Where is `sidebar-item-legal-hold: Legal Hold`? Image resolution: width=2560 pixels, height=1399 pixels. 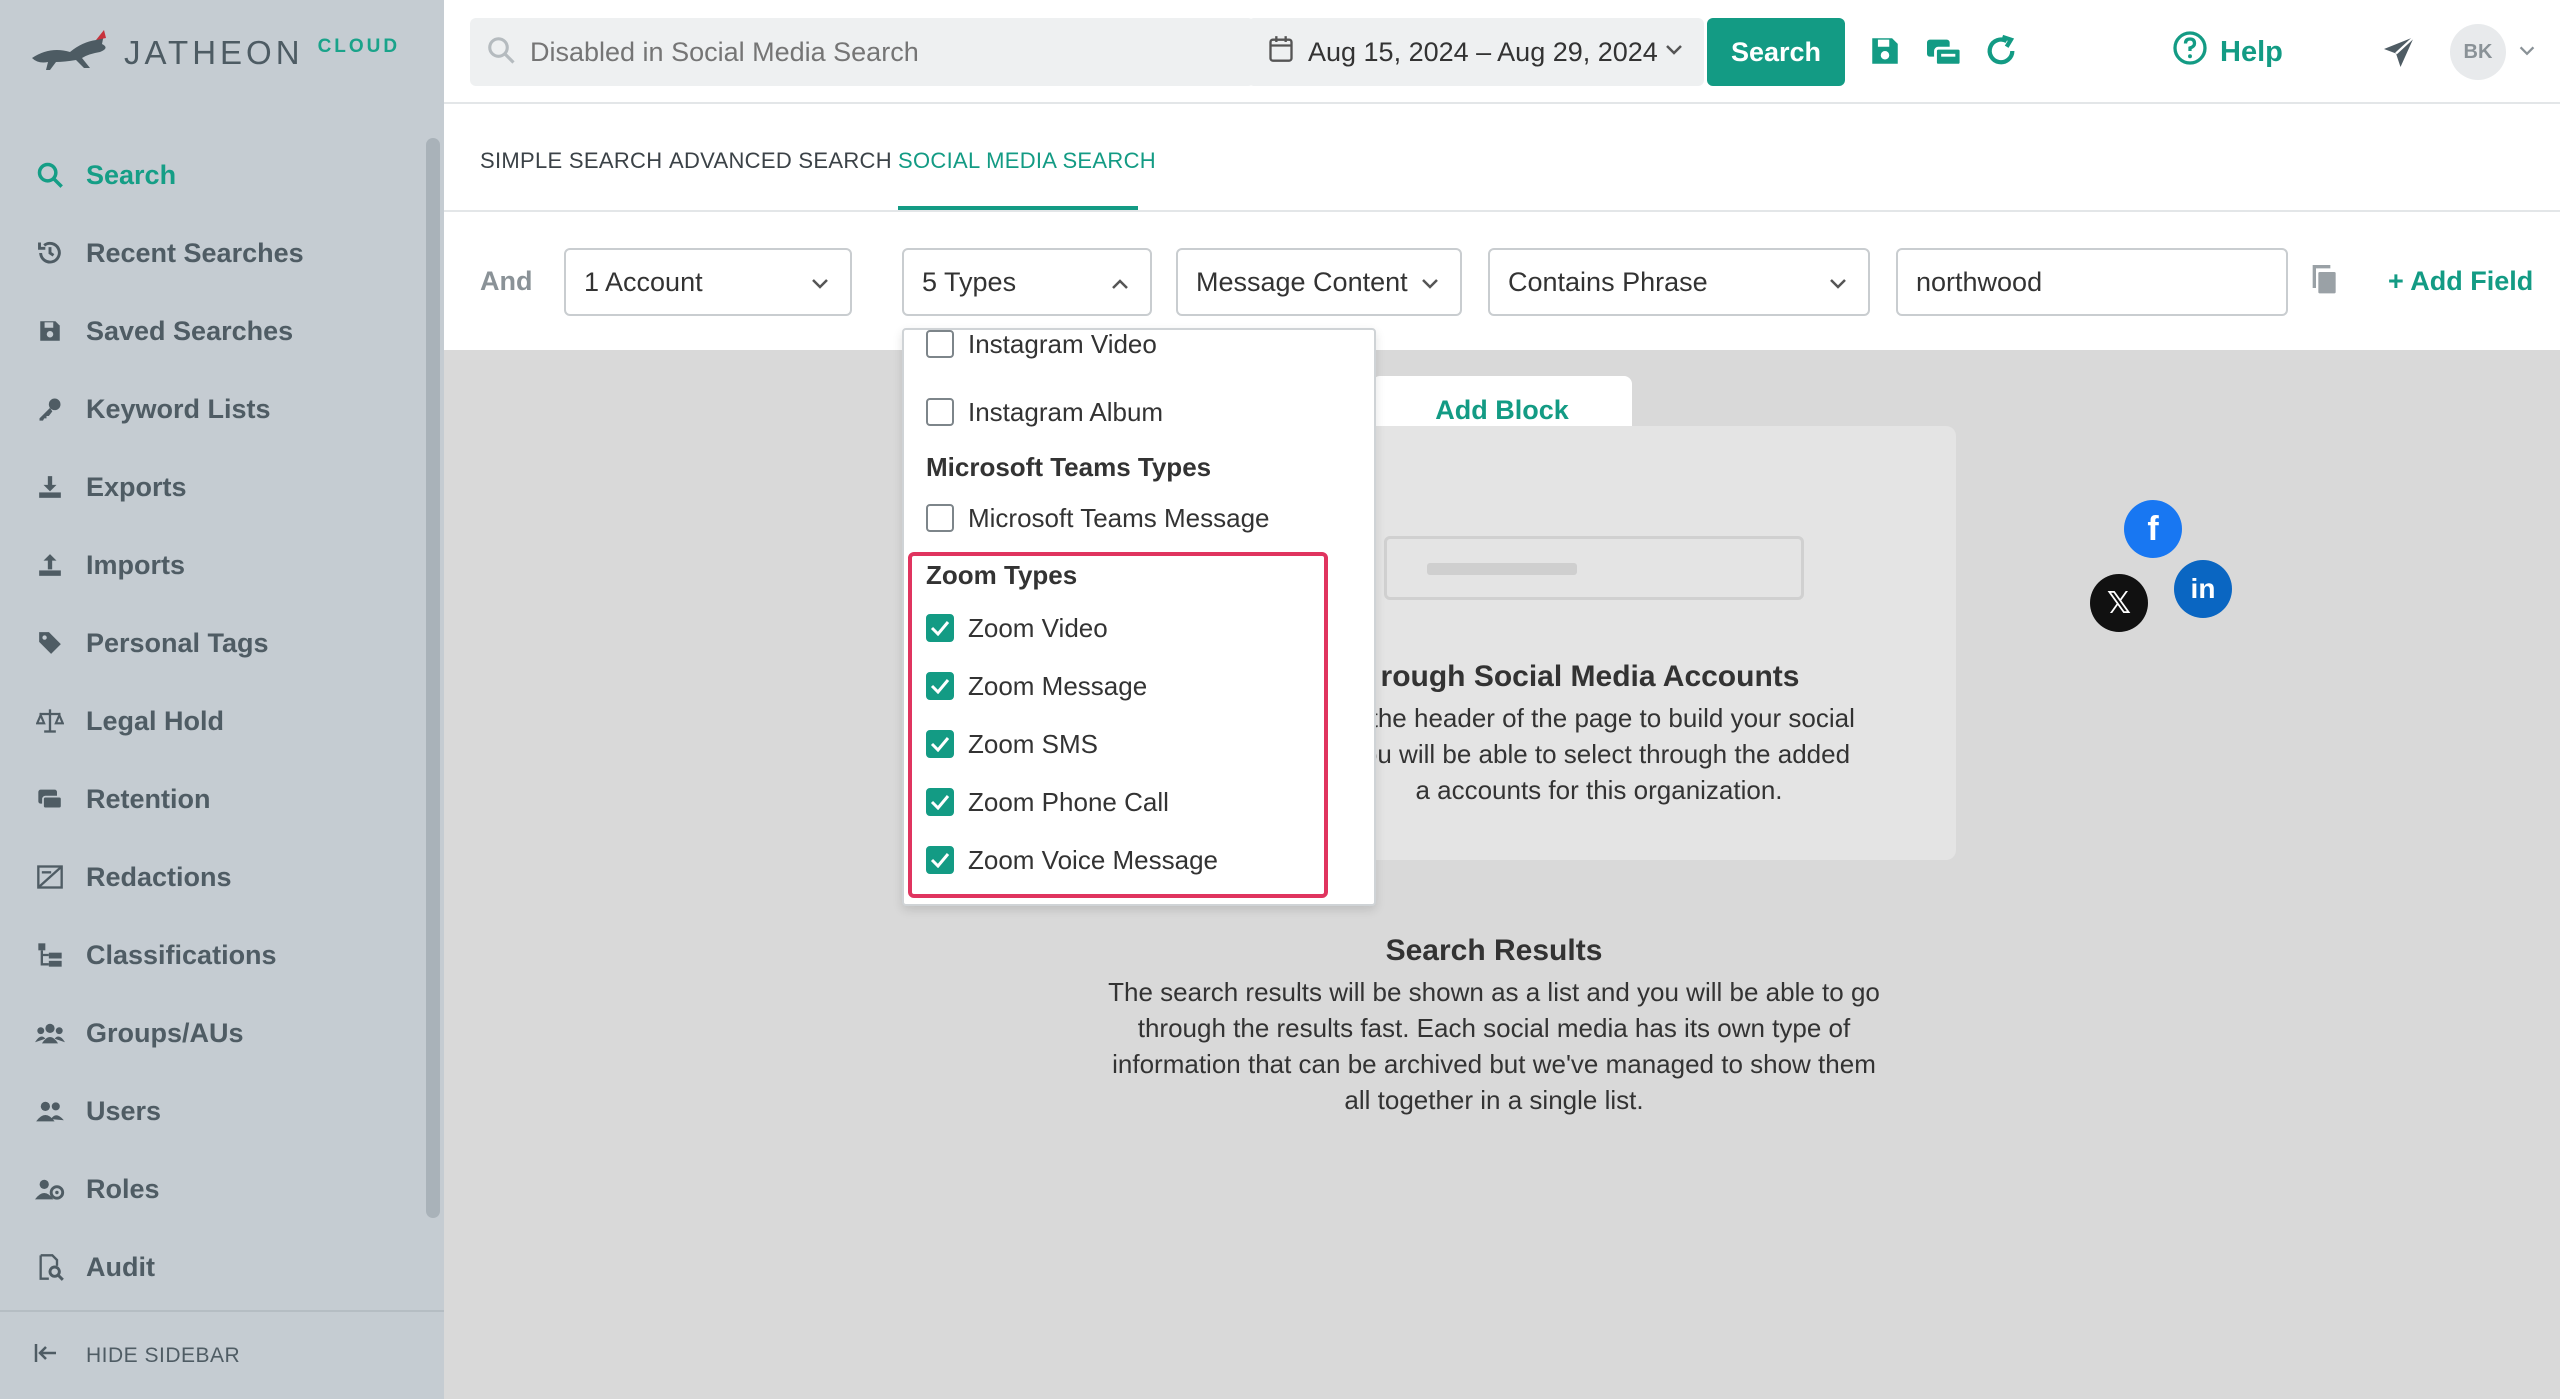 sidebar-item-legal-hold: Legal Hold is located at coordinates (214, 721).